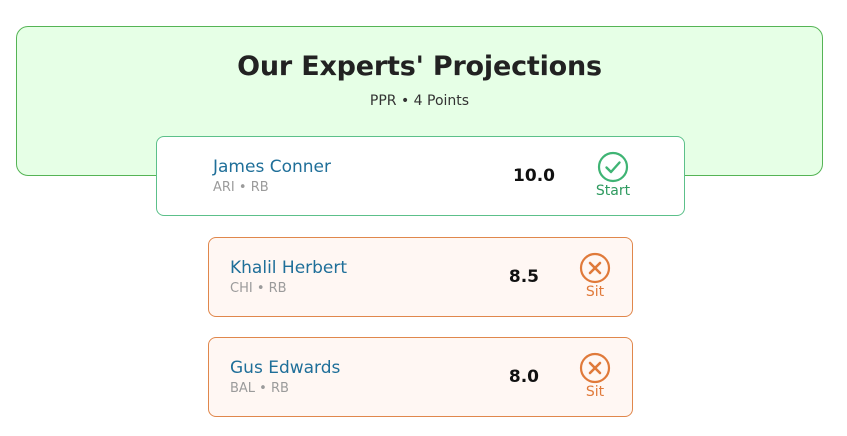 This screenshot has width=847, height=436. I want to click on player-name-link: Gus Edwards, so click(285, 368).